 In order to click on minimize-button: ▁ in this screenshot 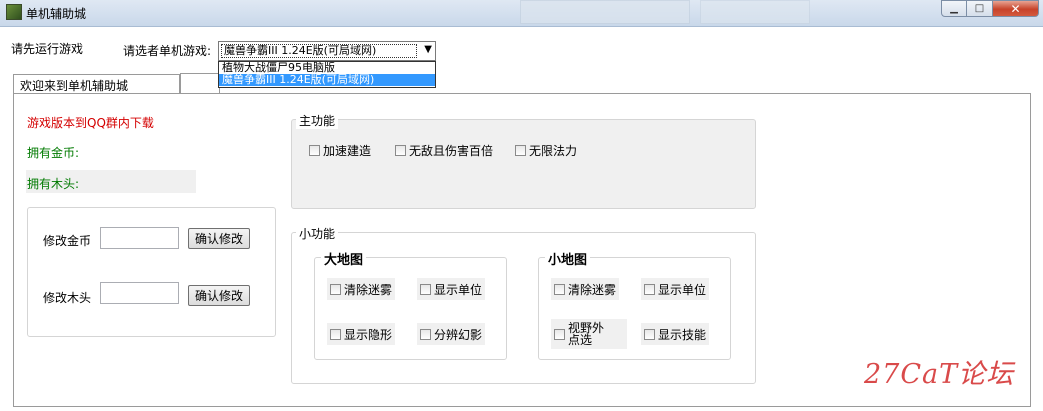, I will do `click(954, 8)`.